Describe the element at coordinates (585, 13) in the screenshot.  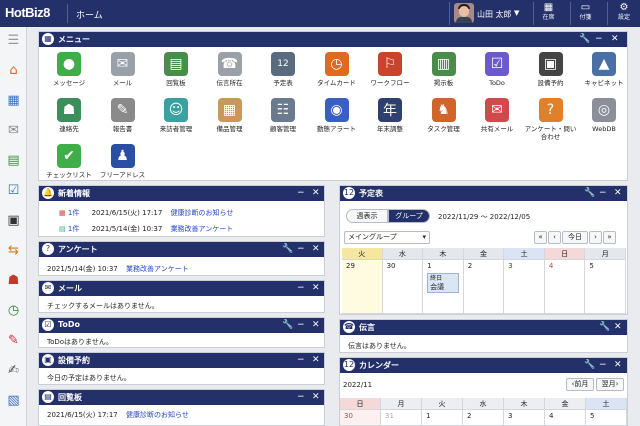
I see `sticky-note-button: ▭ 付箋` at that location.